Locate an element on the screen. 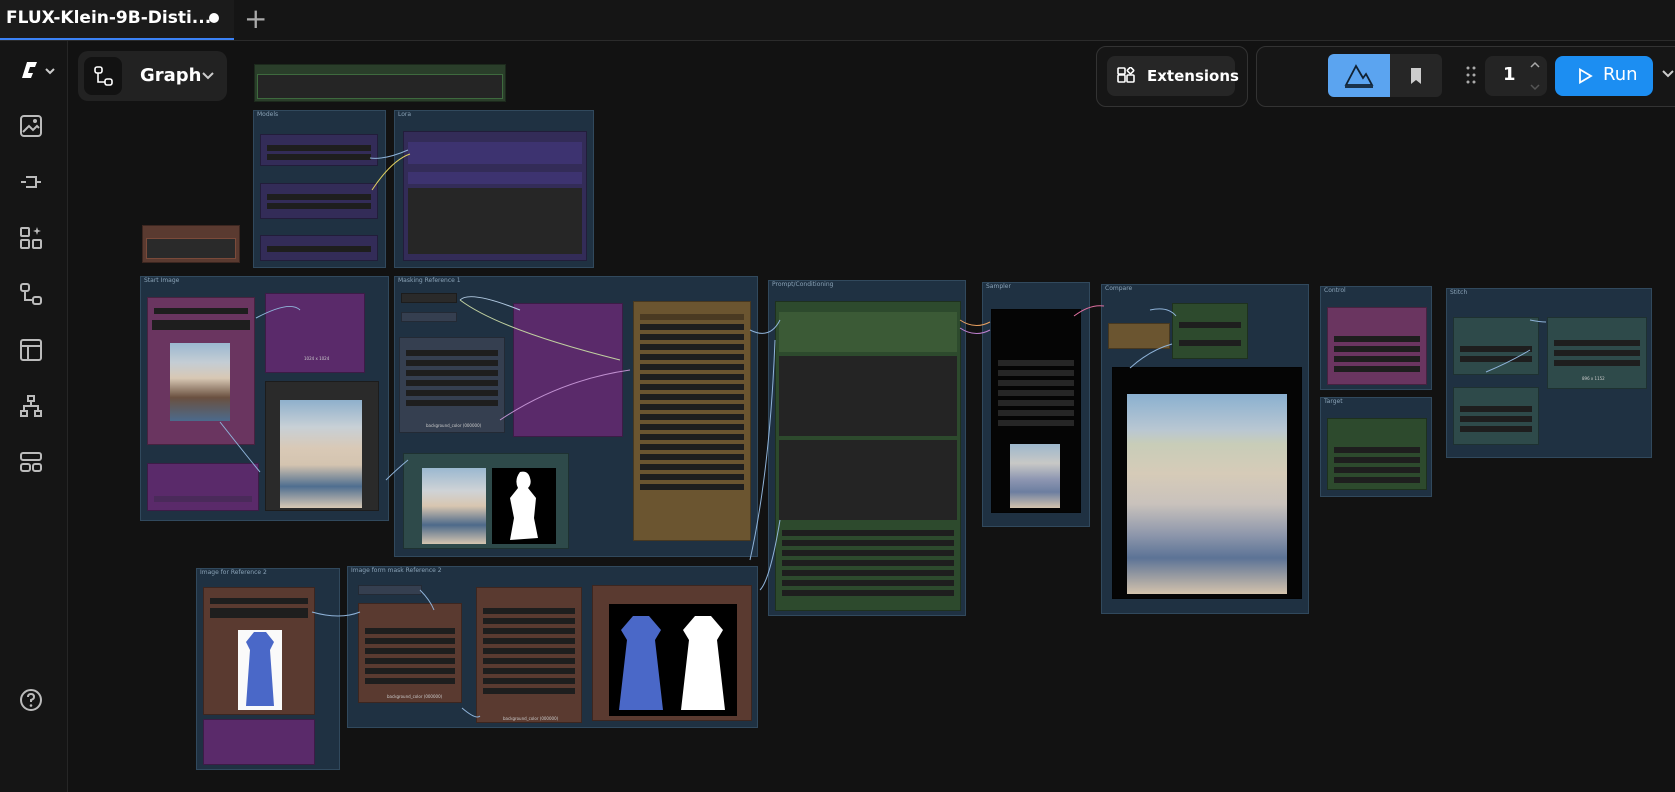 Image resolution: width=1675 pixels, height=792 pixels. workflows-icon is located at coordinates (31, 294).